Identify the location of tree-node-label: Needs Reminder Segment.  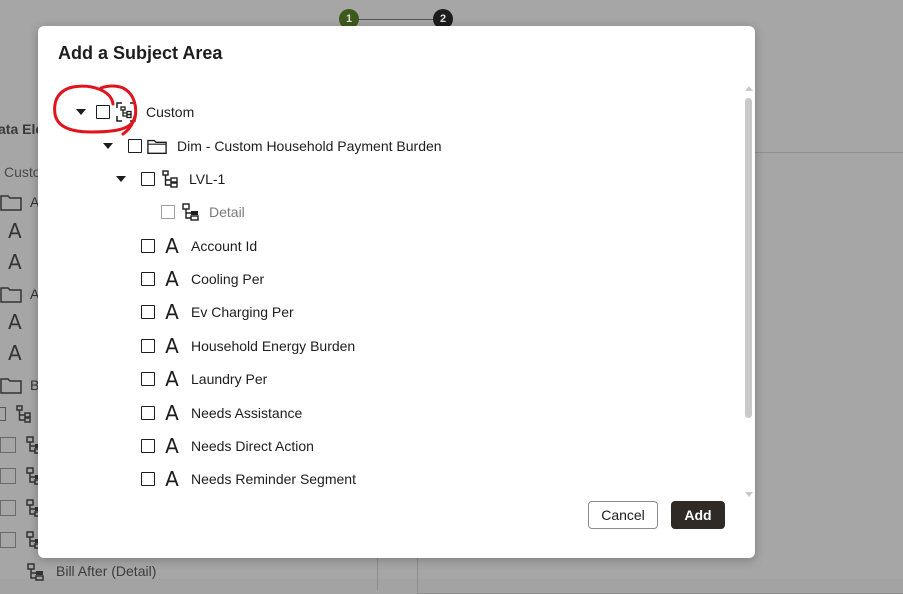
(273, 479).